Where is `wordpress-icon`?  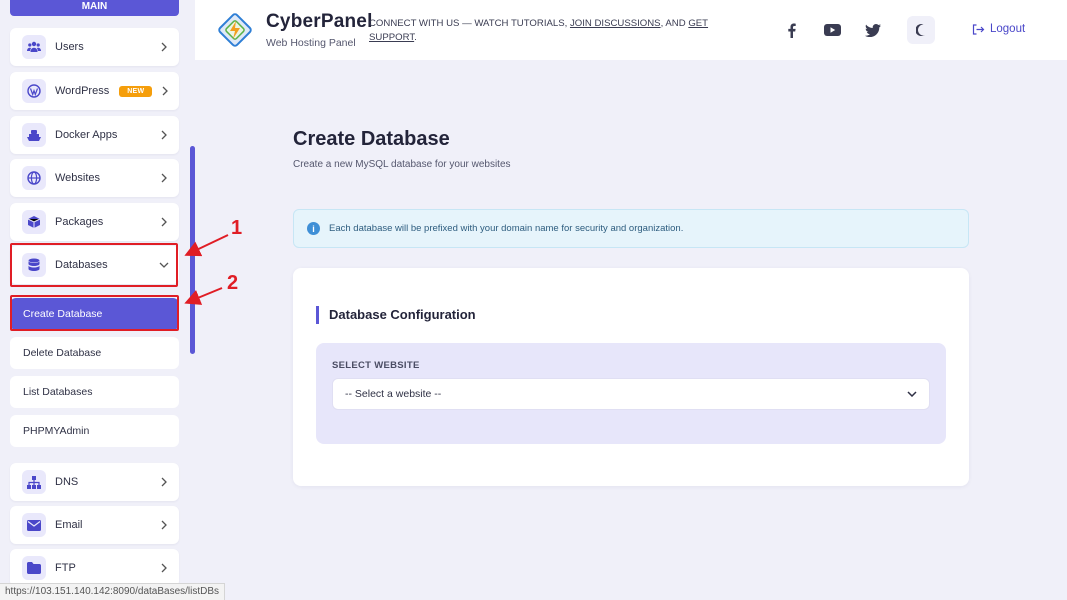 wordpress-icon is located at coordinates (34, 91).